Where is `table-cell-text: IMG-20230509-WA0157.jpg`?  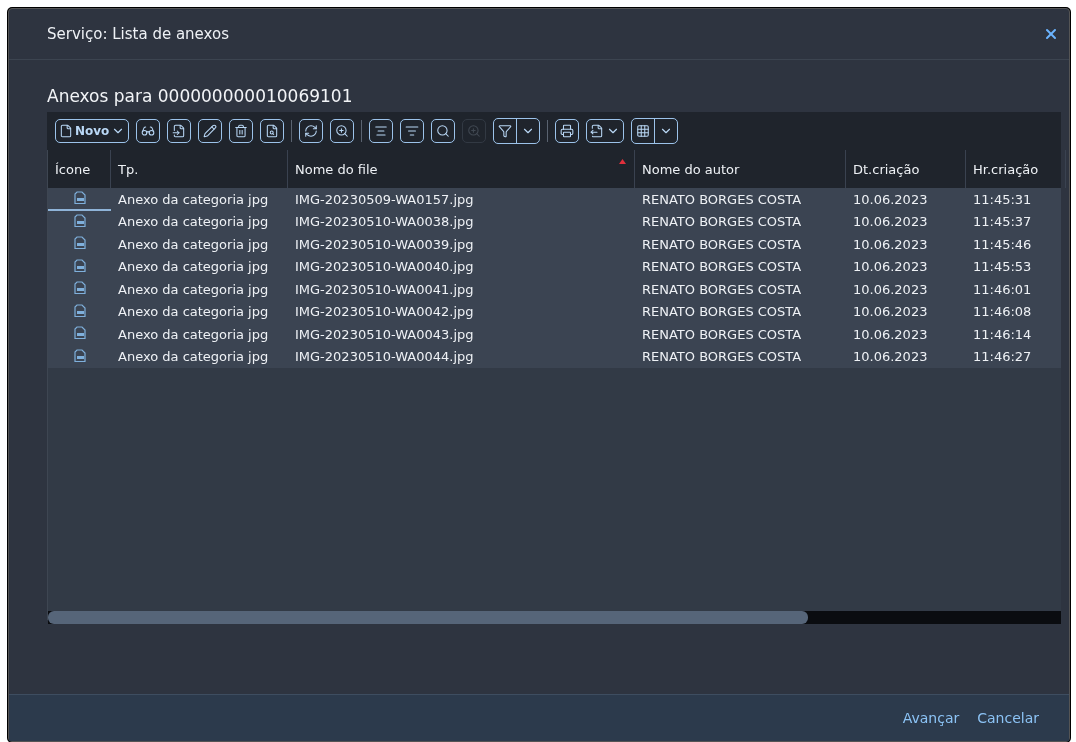 table-cell-text: IMG-20230509-WA0157.jpg is located at coordinates (384, 199).